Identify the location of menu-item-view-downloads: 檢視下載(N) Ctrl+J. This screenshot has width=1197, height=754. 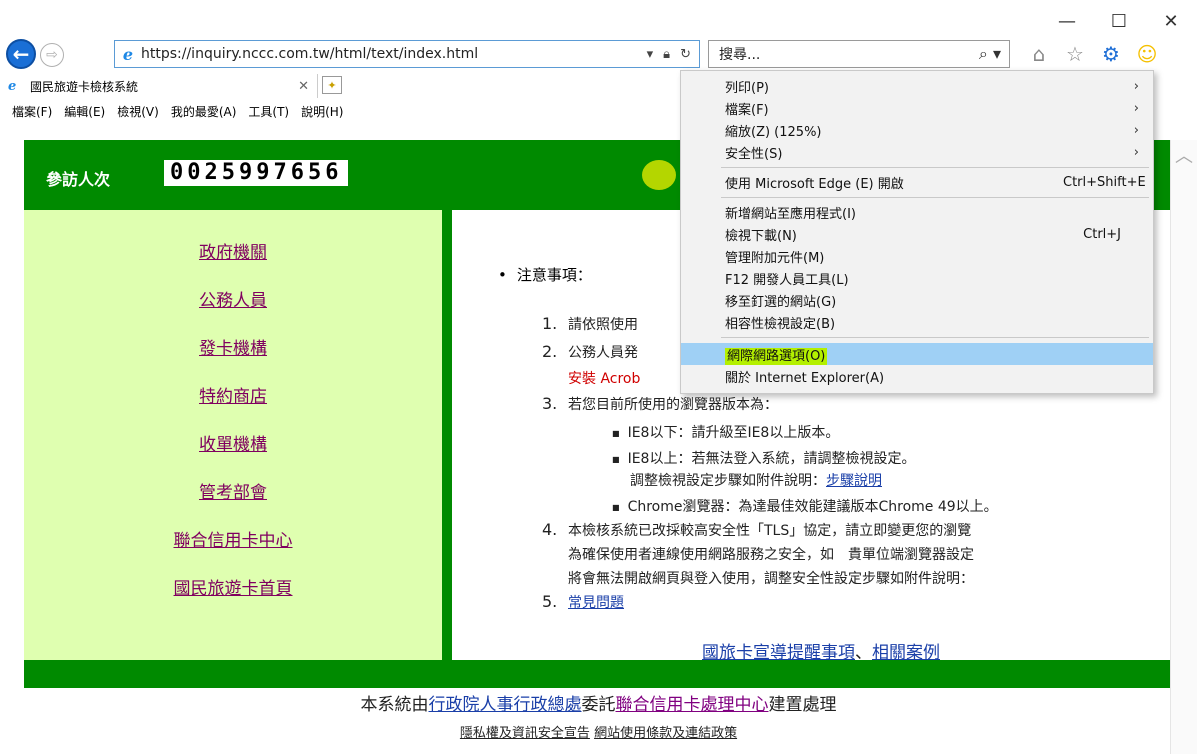
(917, 234).